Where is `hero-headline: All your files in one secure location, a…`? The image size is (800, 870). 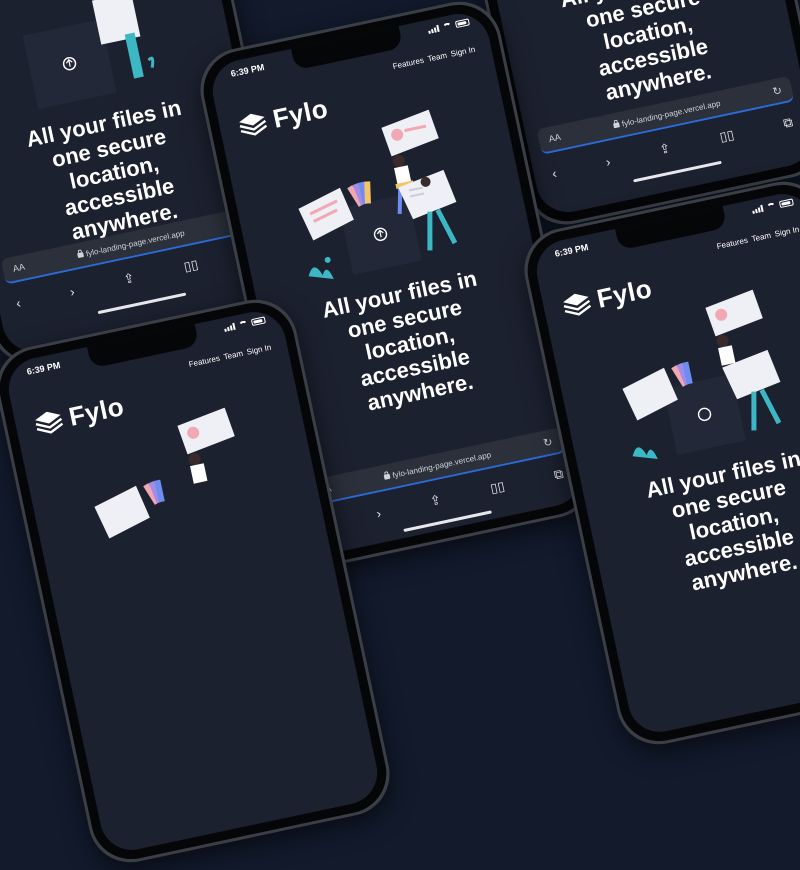 hero-headline: All your files in one secure location, a… is located at coordinates (721, 520).